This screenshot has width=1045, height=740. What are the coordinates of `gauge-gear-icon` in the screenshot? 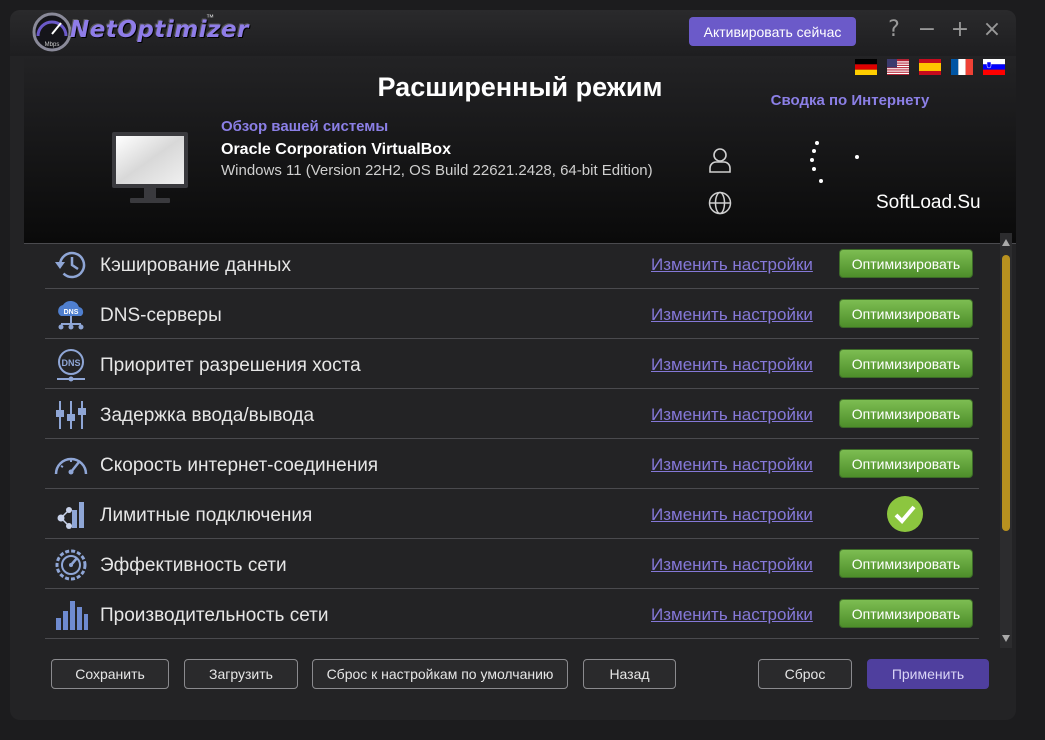 It's located at (71, 565).